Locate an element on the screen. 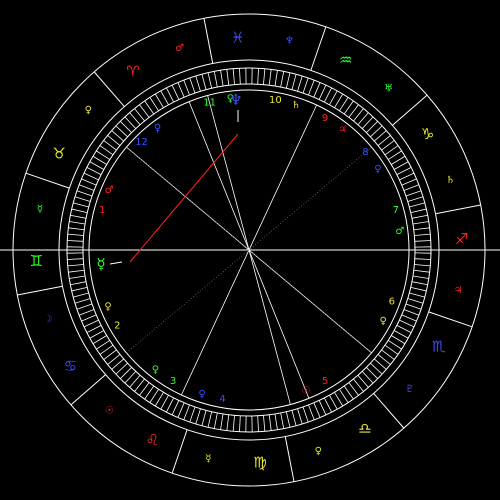 Image resolution: width=500 pixels, height=500 pixels. mercury-planet-glyph: ☿ is located at coordinates (100, 264).